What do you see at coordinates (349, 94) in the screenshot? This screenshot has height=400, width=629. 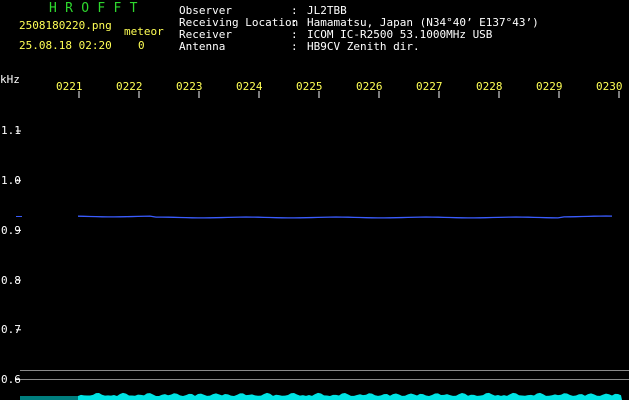 I see `time-tick-marks` at bounding box center [349, 94].